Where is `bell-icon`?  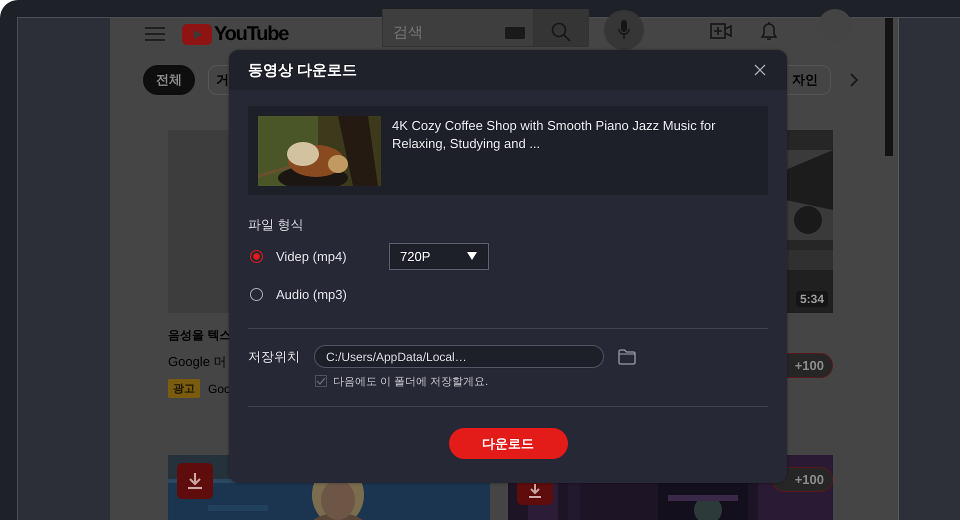
bell-icon is located at coordinates (769, 31).